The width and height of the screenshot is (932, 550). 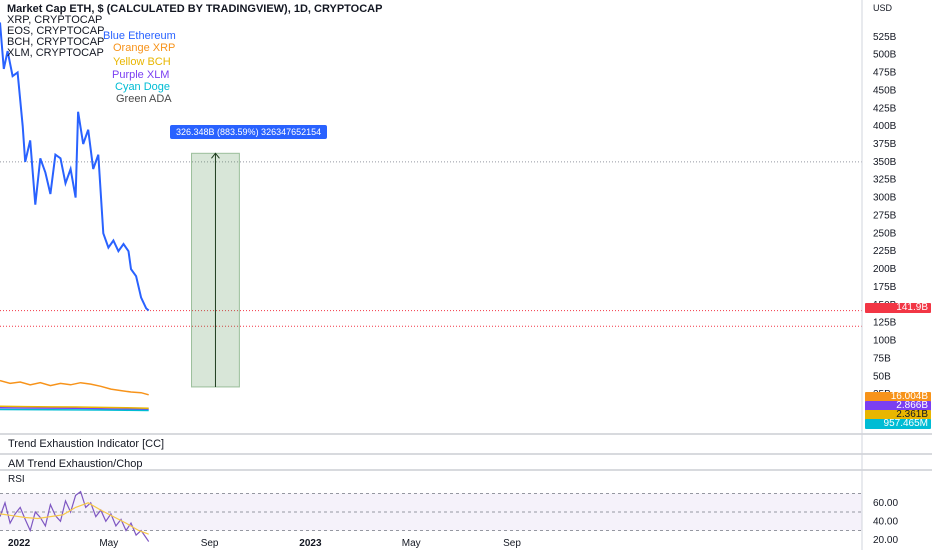 I want to click on y-tick-label: 350B, so click(x=885, y=162).